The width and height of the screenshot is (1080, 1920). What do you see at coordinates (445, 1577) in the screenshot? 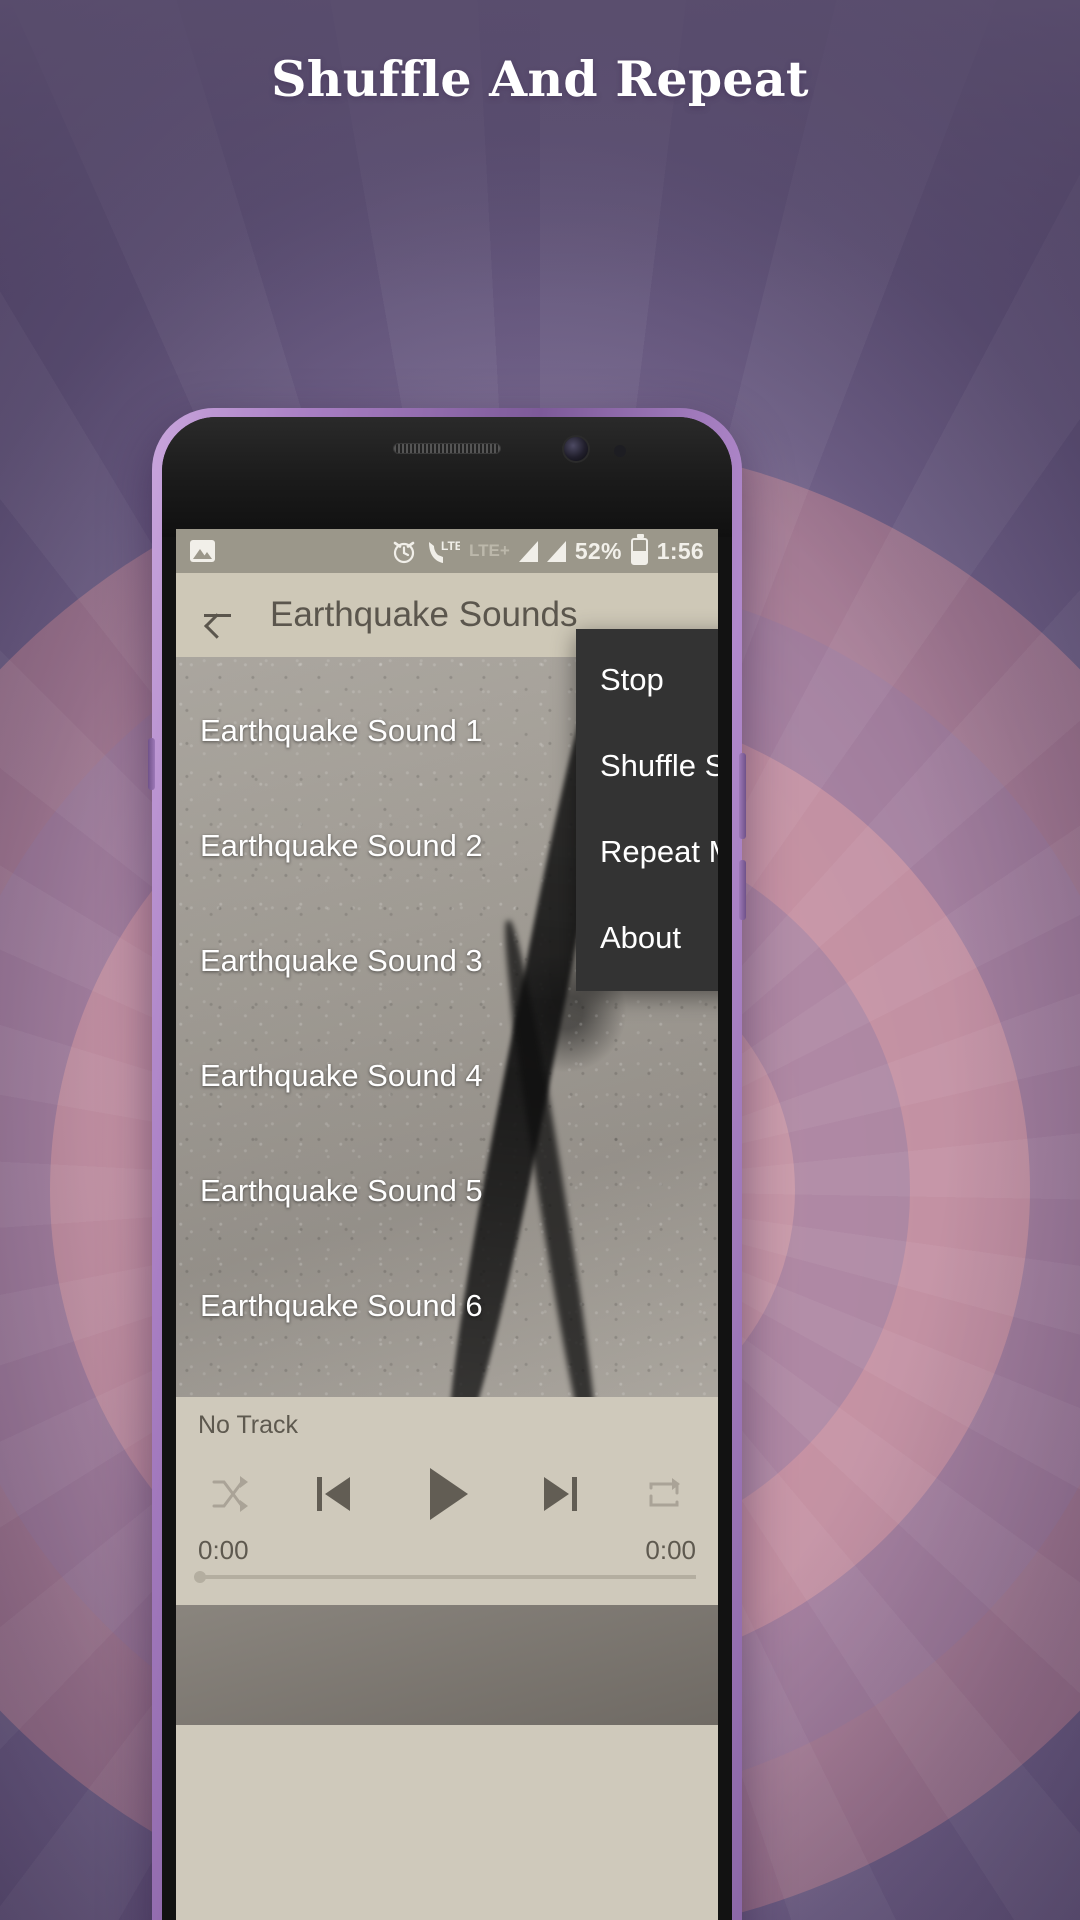
I see `seek-bar` at bounding box center [445, 1577].